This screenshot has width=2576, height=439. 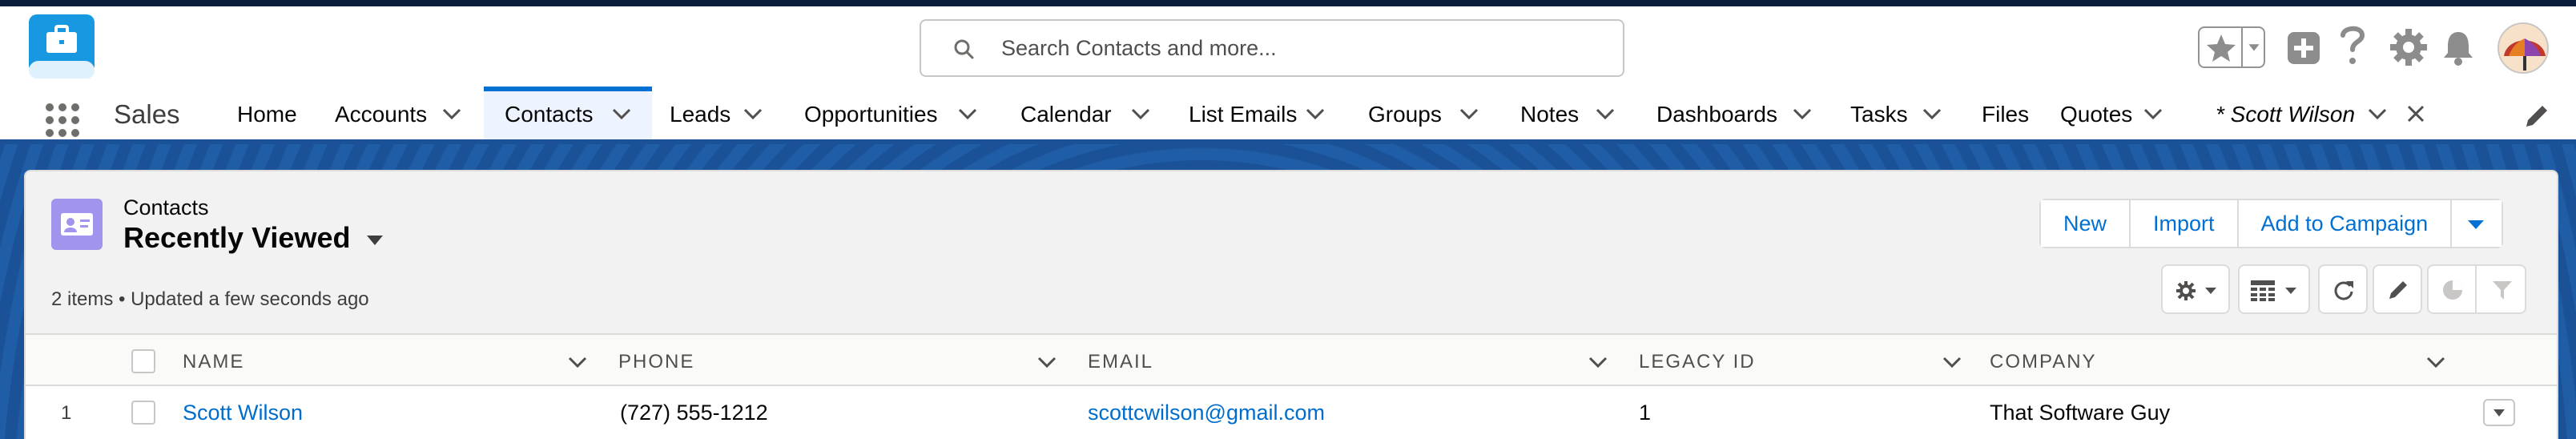 I want to click on list-view-title: Recently Viewed, so click(x=236, y=238).